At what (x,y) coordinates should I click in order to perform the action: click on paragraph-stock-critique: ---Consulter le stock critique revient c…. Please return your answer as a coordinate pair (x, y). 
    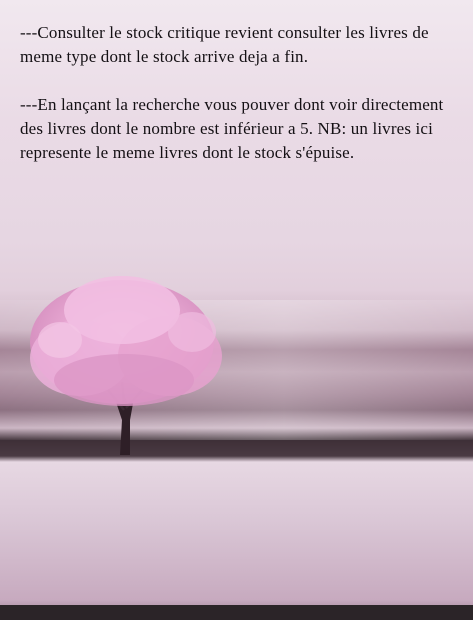
    Looking at the image, I should click on (224, 44).